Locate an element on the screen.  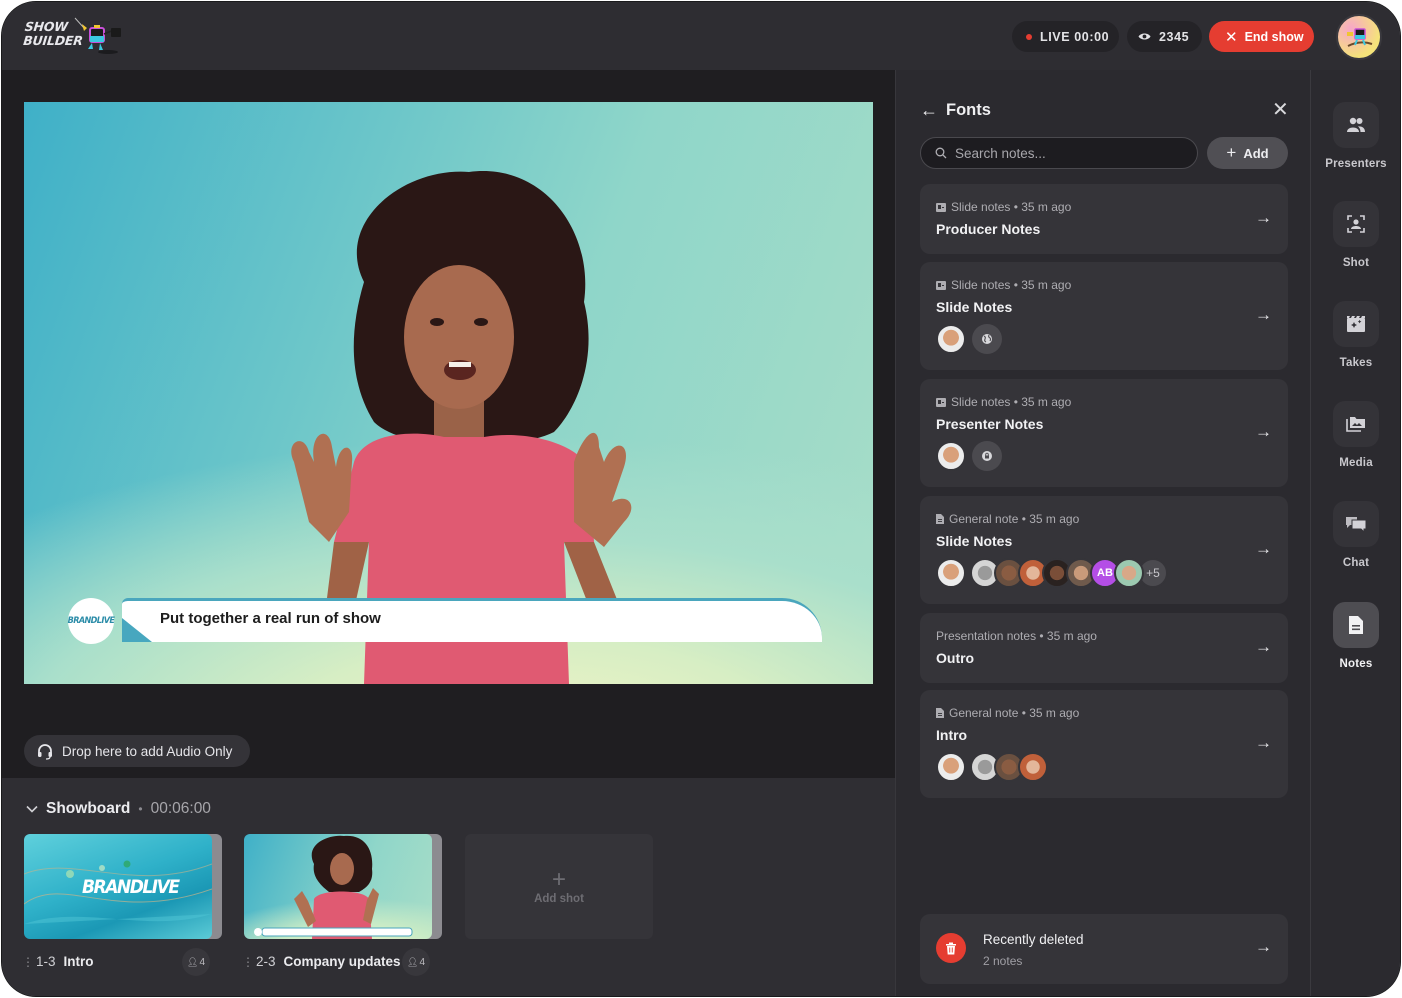
top-bar: SHOW BUILDER LIVE 00:00 2345 ✕ End show is located at coordinates (701, 36).